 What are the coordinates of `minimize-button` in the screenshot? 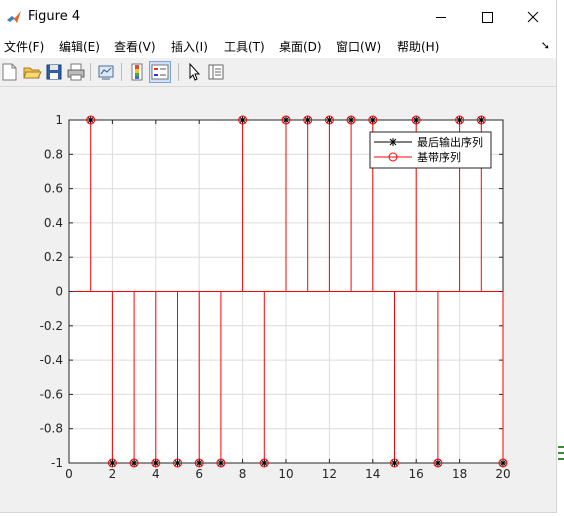 It's located at (441, 17).